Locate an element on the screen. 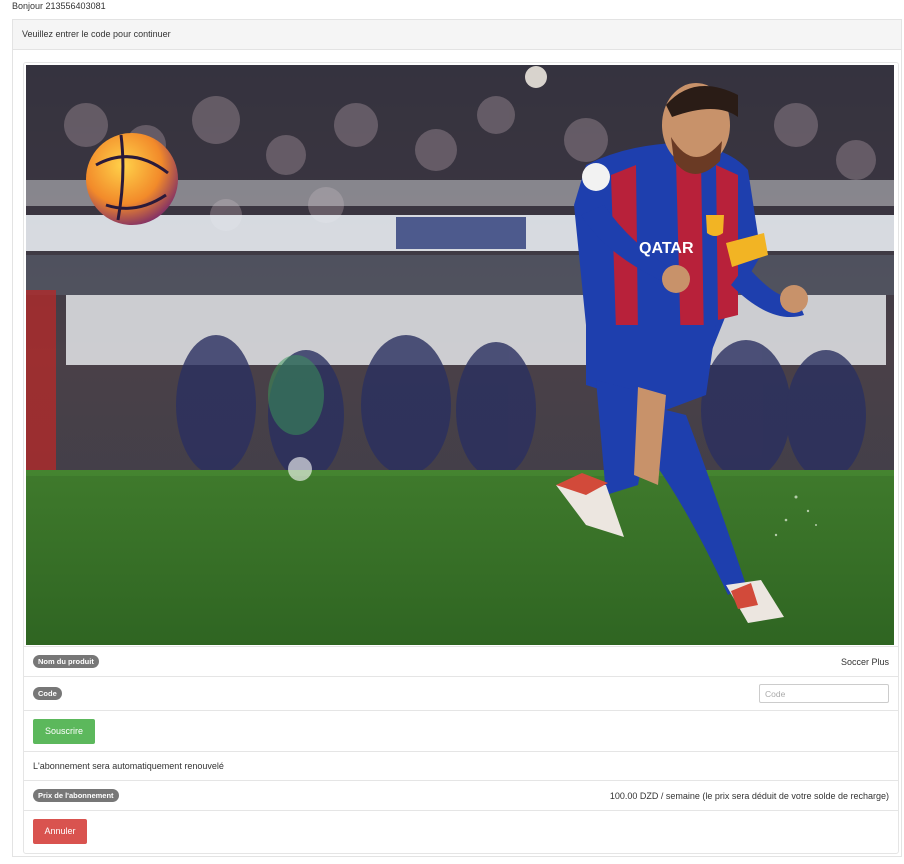 This screenshot has height=864, width=904. subscribe-button: Souscrire is located at coordinates (64, 731).